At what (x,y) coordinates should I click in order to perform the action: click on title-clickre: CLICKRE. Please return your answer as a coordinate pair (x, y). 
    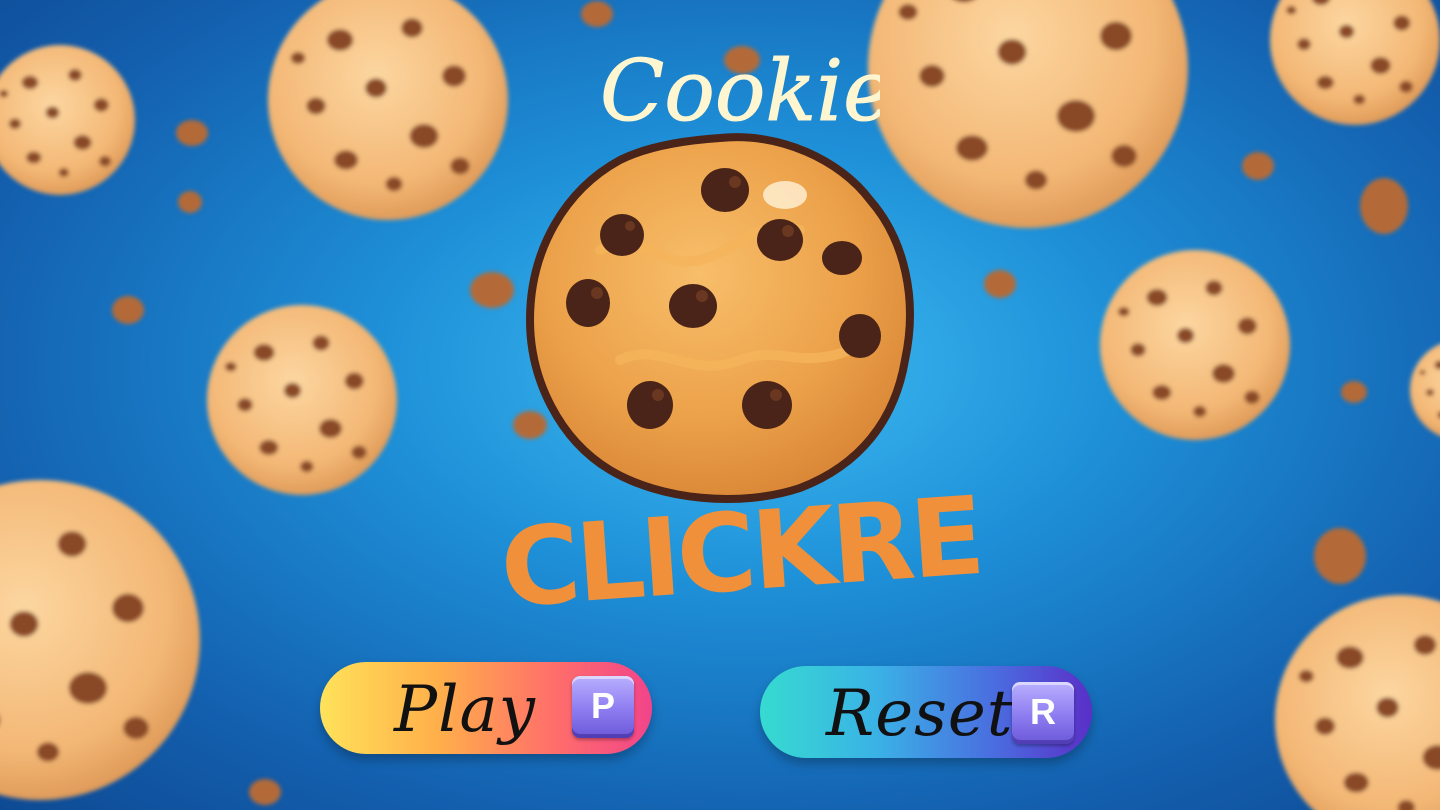
    Looking at the image, I should click on (741, 552).